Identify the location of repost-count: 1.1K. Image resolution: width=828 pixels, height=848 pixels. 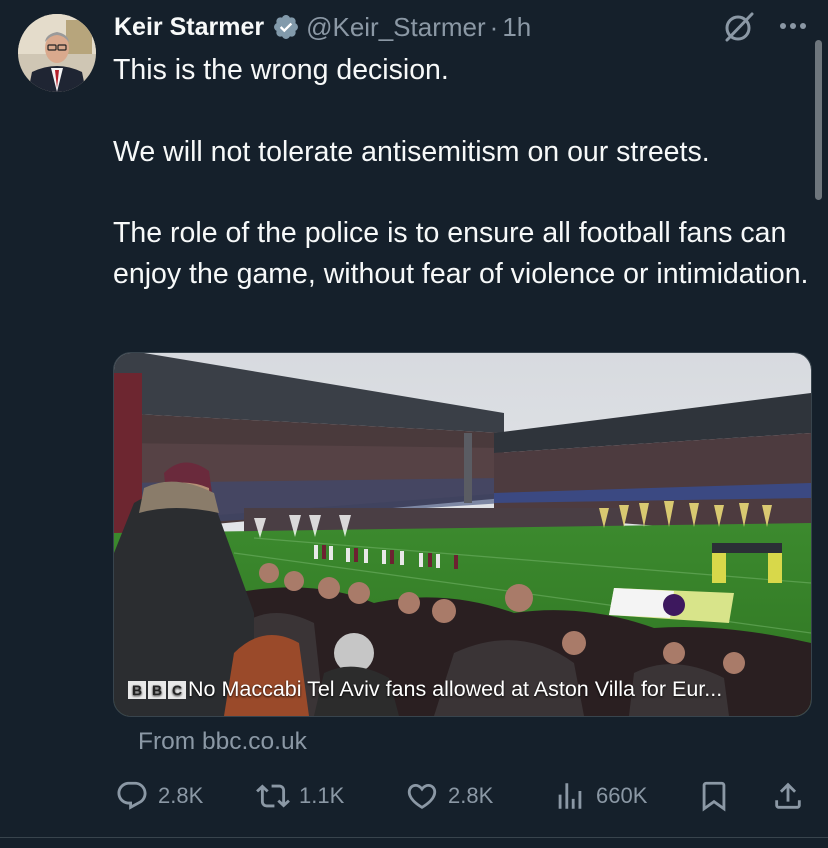
(322, 795).